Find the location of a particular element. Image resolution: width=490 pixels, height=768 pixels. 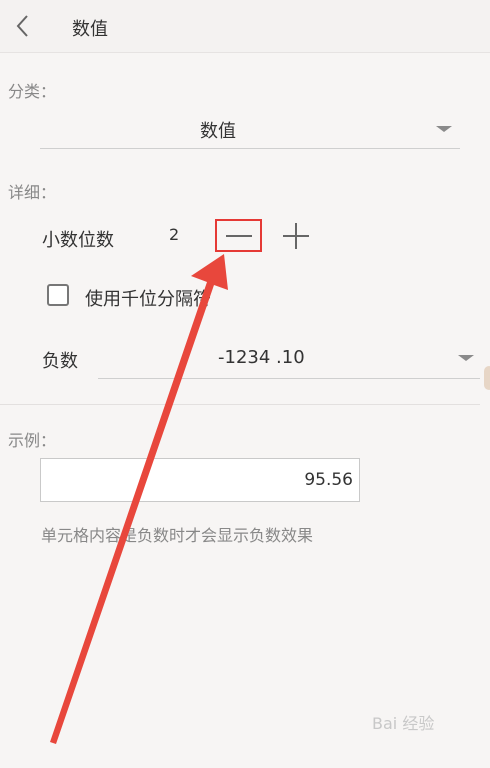

category-value: 数值 is located at coordinates (218, 131).